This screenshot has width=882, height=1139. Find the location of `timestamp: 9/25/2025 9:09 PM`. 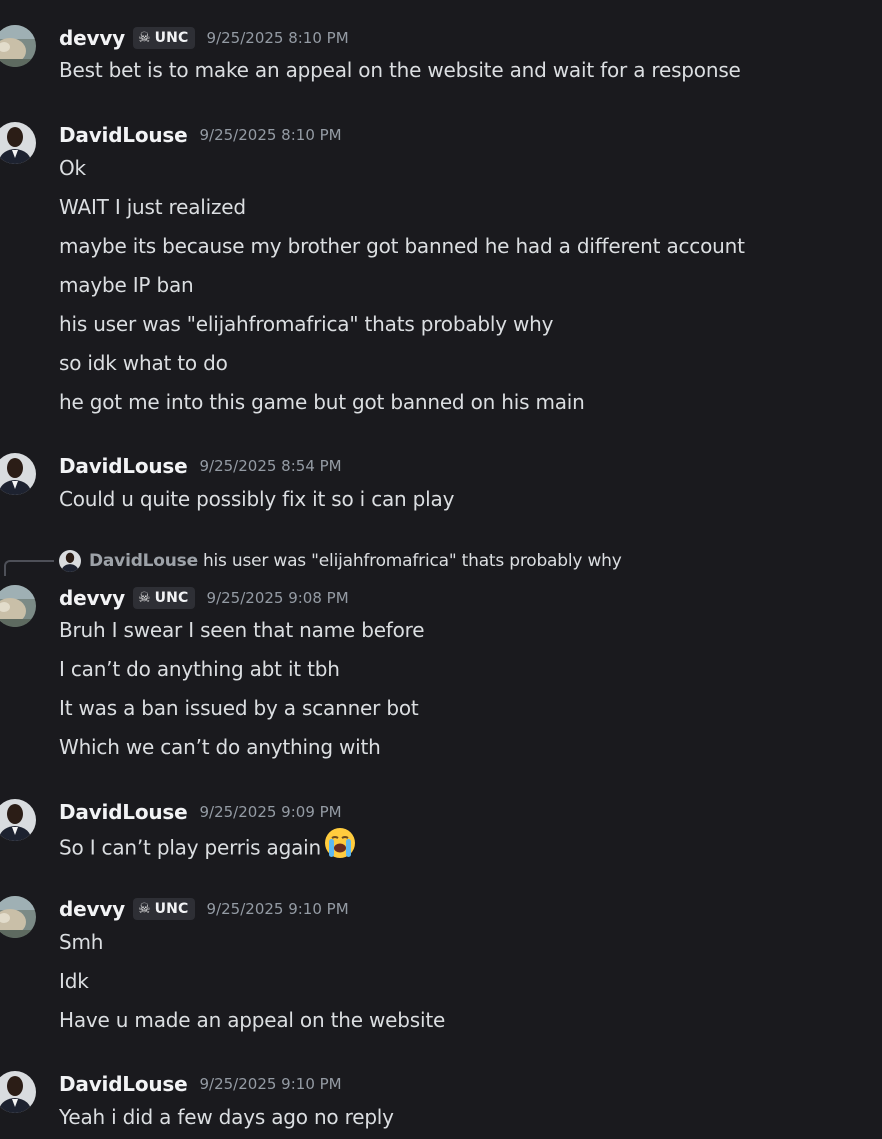

timestamp: 9/25/2025 9:09 PM is located at coordinates (271, 812).